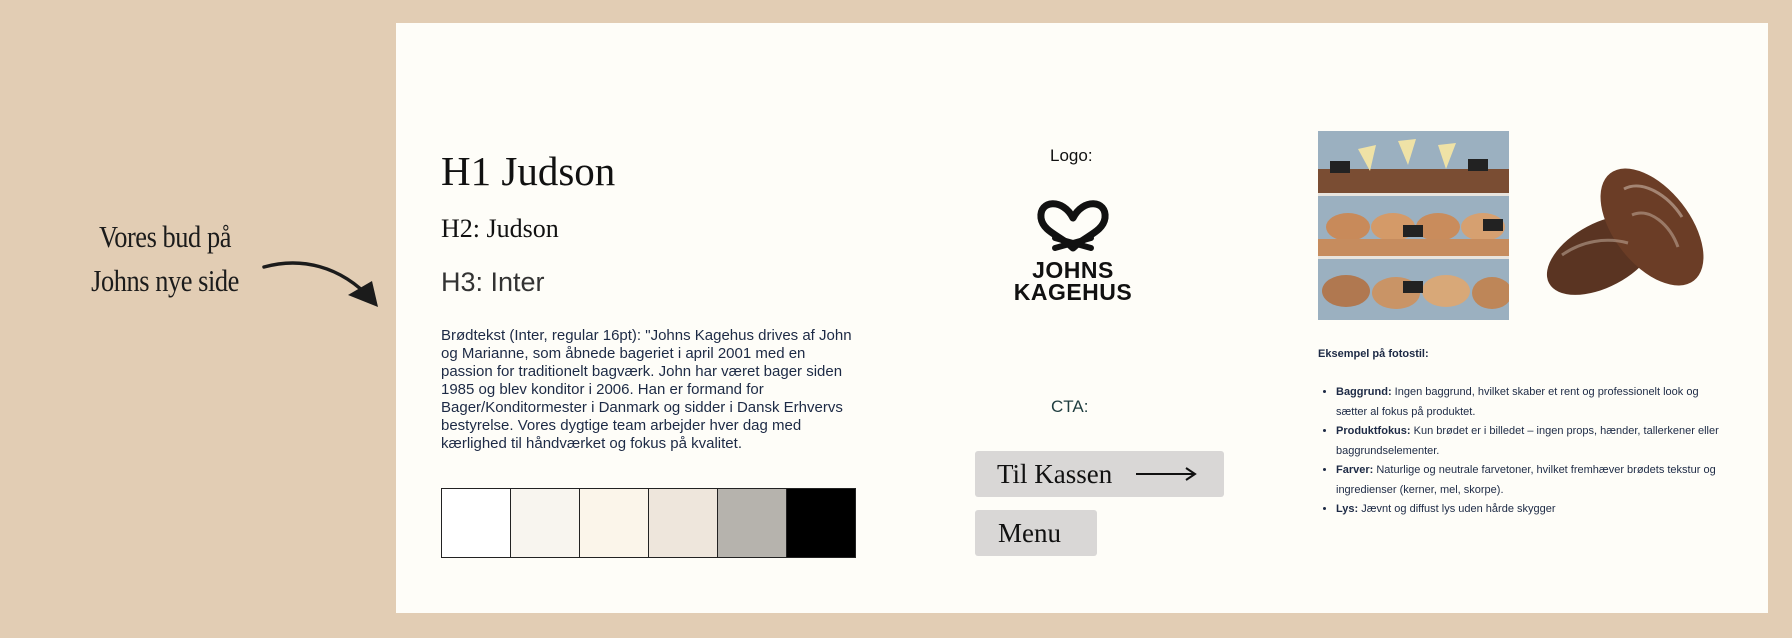 The width and height of the screenshot is (1792, 638). Describe the element at coordinates (493, 282) in the screenshot. I see `h3-sample: H3: Inter` at that location.